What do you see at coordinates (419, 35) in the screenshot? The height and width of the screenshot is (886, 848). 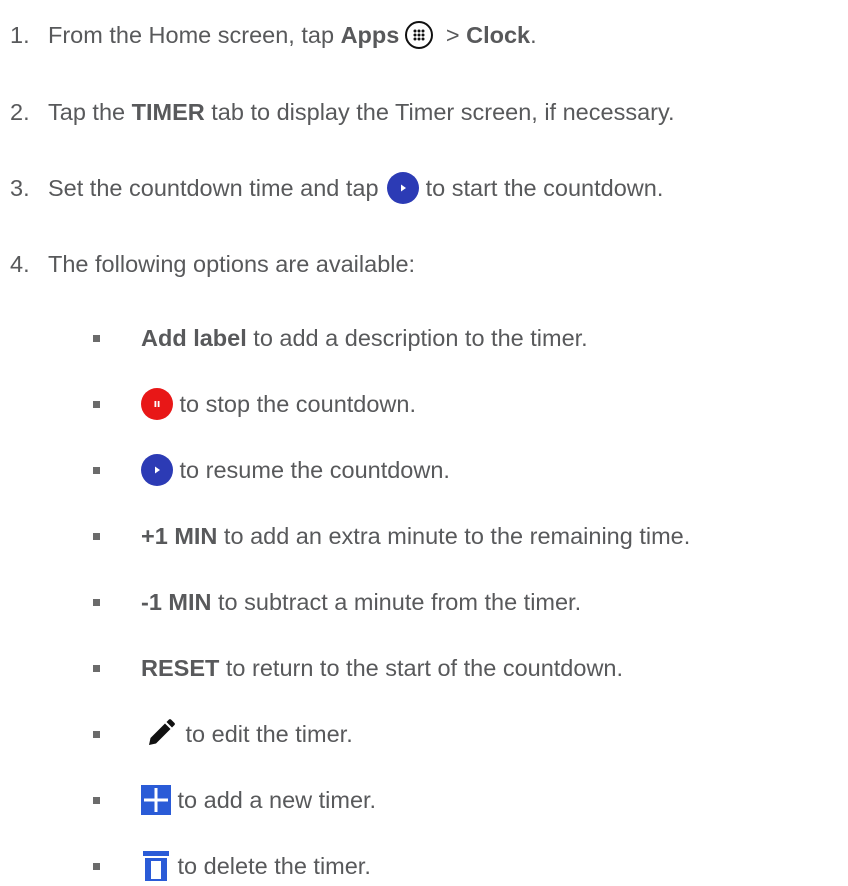 I see `apps-icon` at bounding box center [419, 35].